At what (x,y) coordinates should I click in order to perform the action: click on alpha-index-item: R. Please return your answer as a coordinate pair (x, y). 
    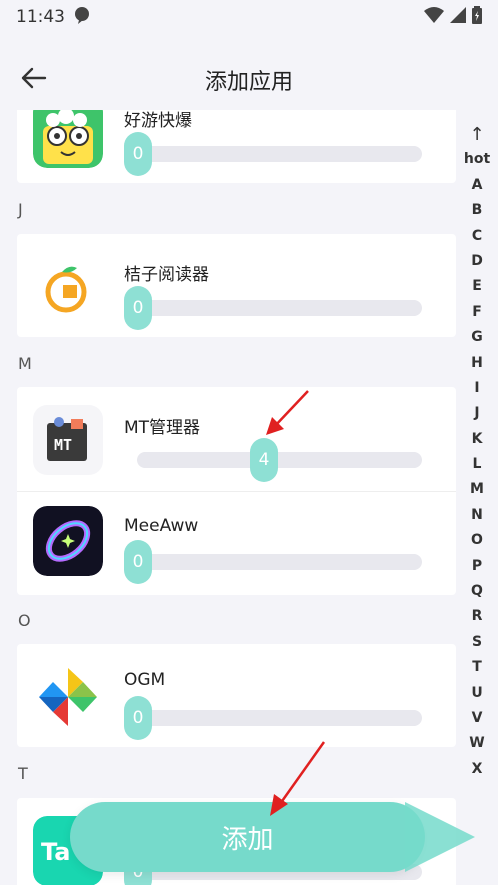
    Looking at the image, I should click on (477, 616).